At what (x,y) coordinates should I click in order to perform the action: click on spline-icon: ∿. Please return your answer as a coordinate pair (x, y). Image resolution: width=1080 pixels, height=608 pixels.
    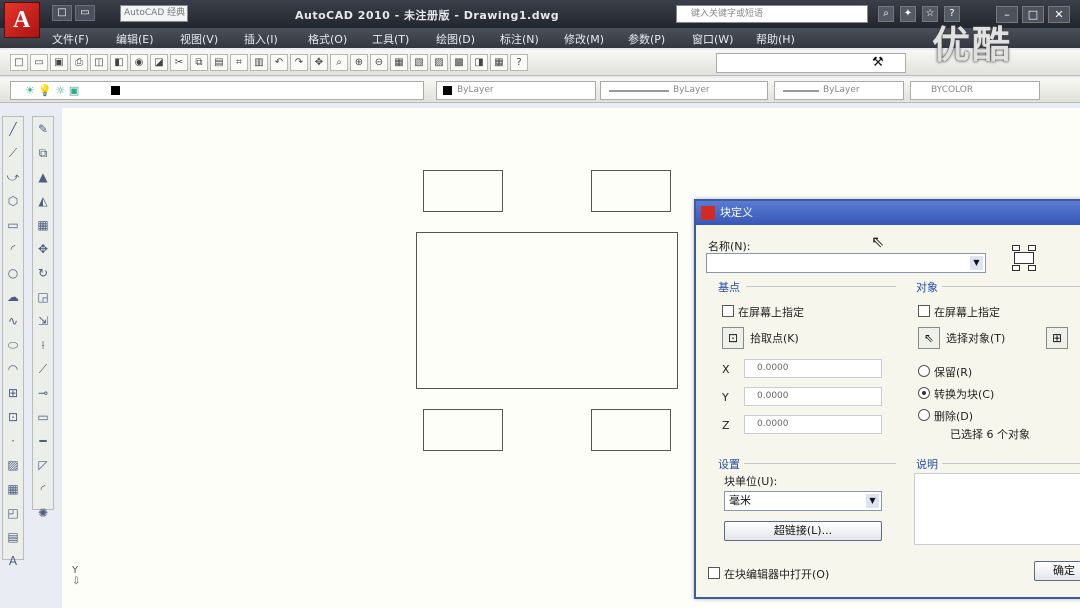
    Looking at the image, I should click on (13, 321).